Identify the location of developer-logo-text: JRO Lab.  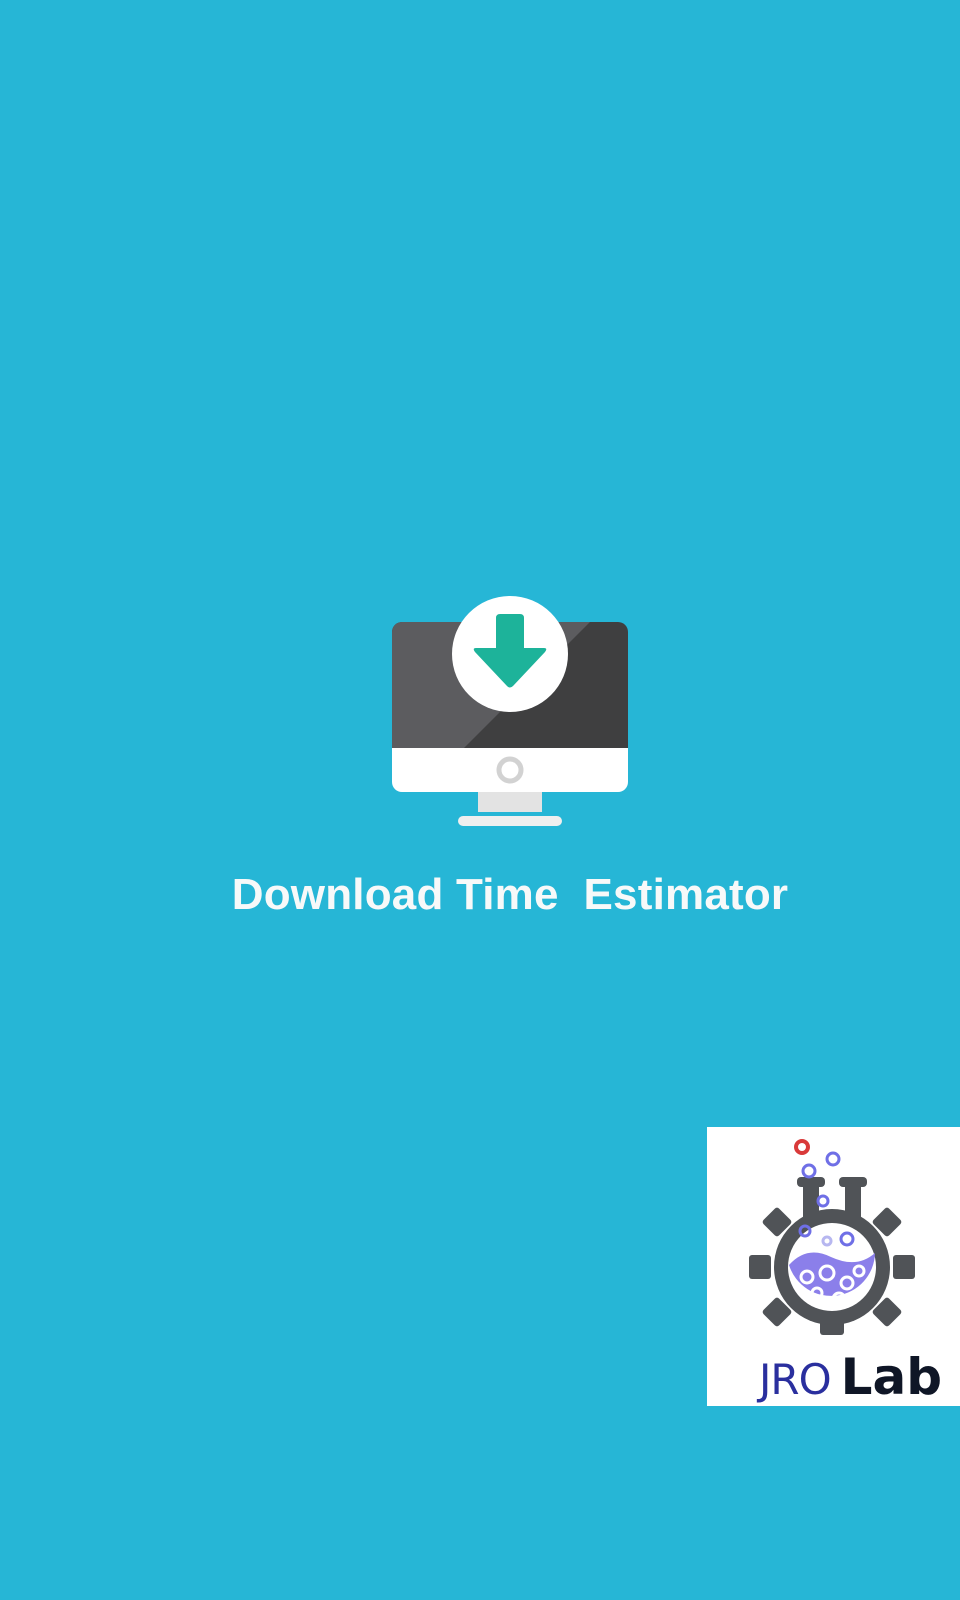
(850, 1377).